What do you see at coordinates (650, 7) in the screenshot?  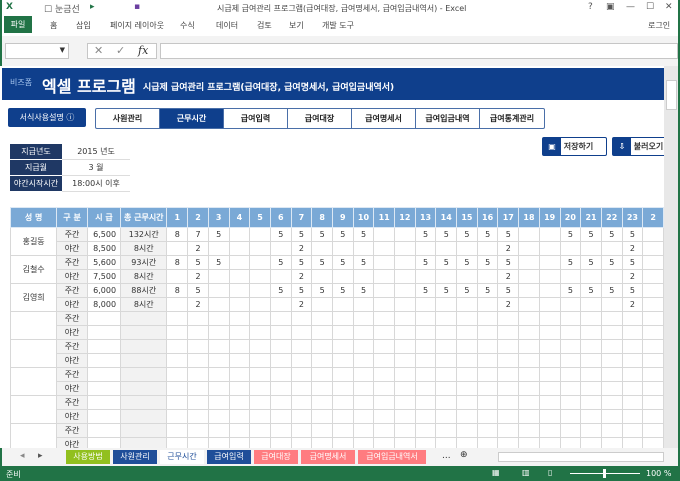 I see `maximize-button: ☐` at bounding box center [650, 7].